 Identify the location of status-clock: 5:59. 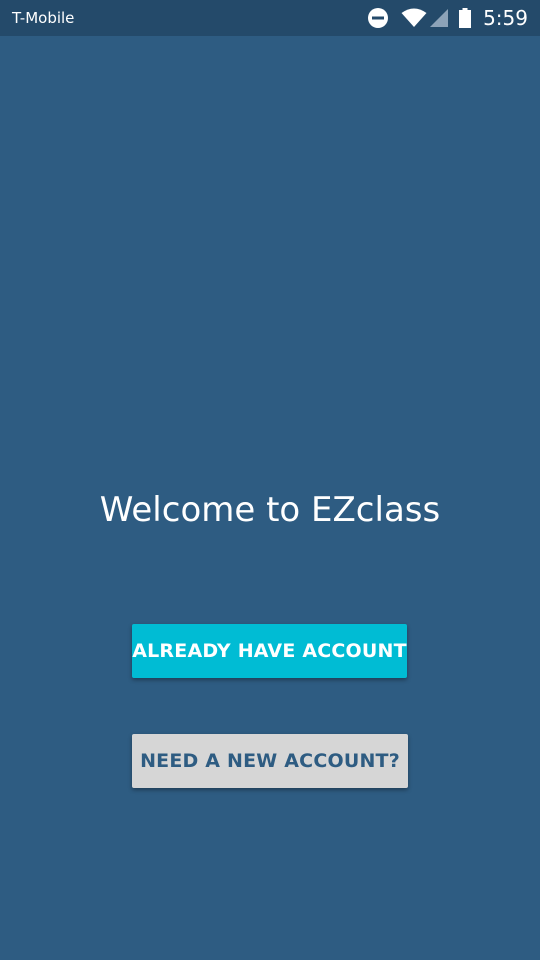
(505, 18).